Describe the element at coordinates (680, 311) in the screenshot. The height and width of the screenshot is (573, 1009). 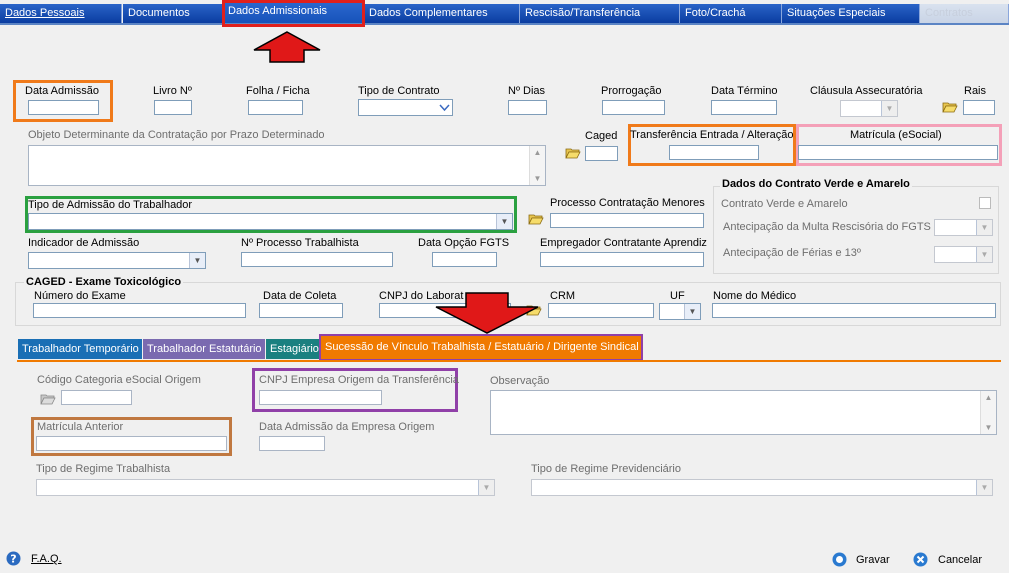
I see `uf-select: ▼` at that location.